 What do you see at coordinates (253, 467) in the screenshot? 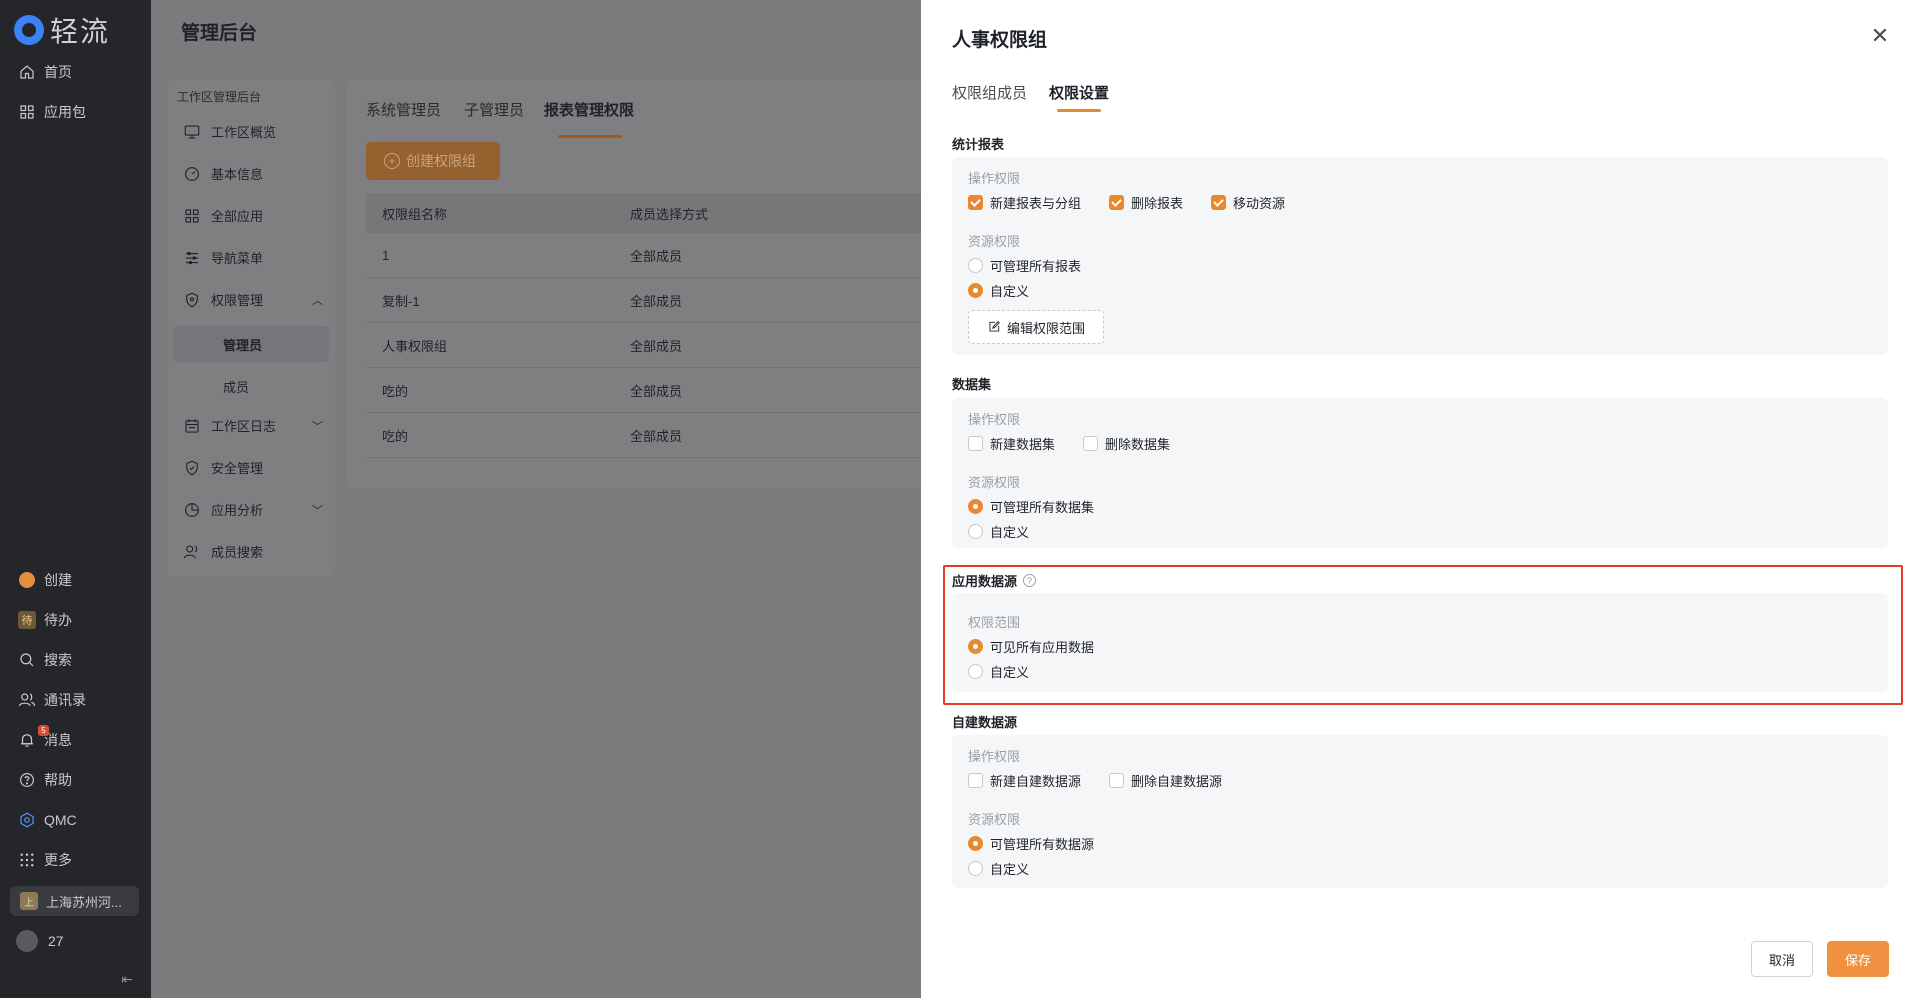
I see `sidebar-item-security: 安全管理` at bounding box center [253, 467].